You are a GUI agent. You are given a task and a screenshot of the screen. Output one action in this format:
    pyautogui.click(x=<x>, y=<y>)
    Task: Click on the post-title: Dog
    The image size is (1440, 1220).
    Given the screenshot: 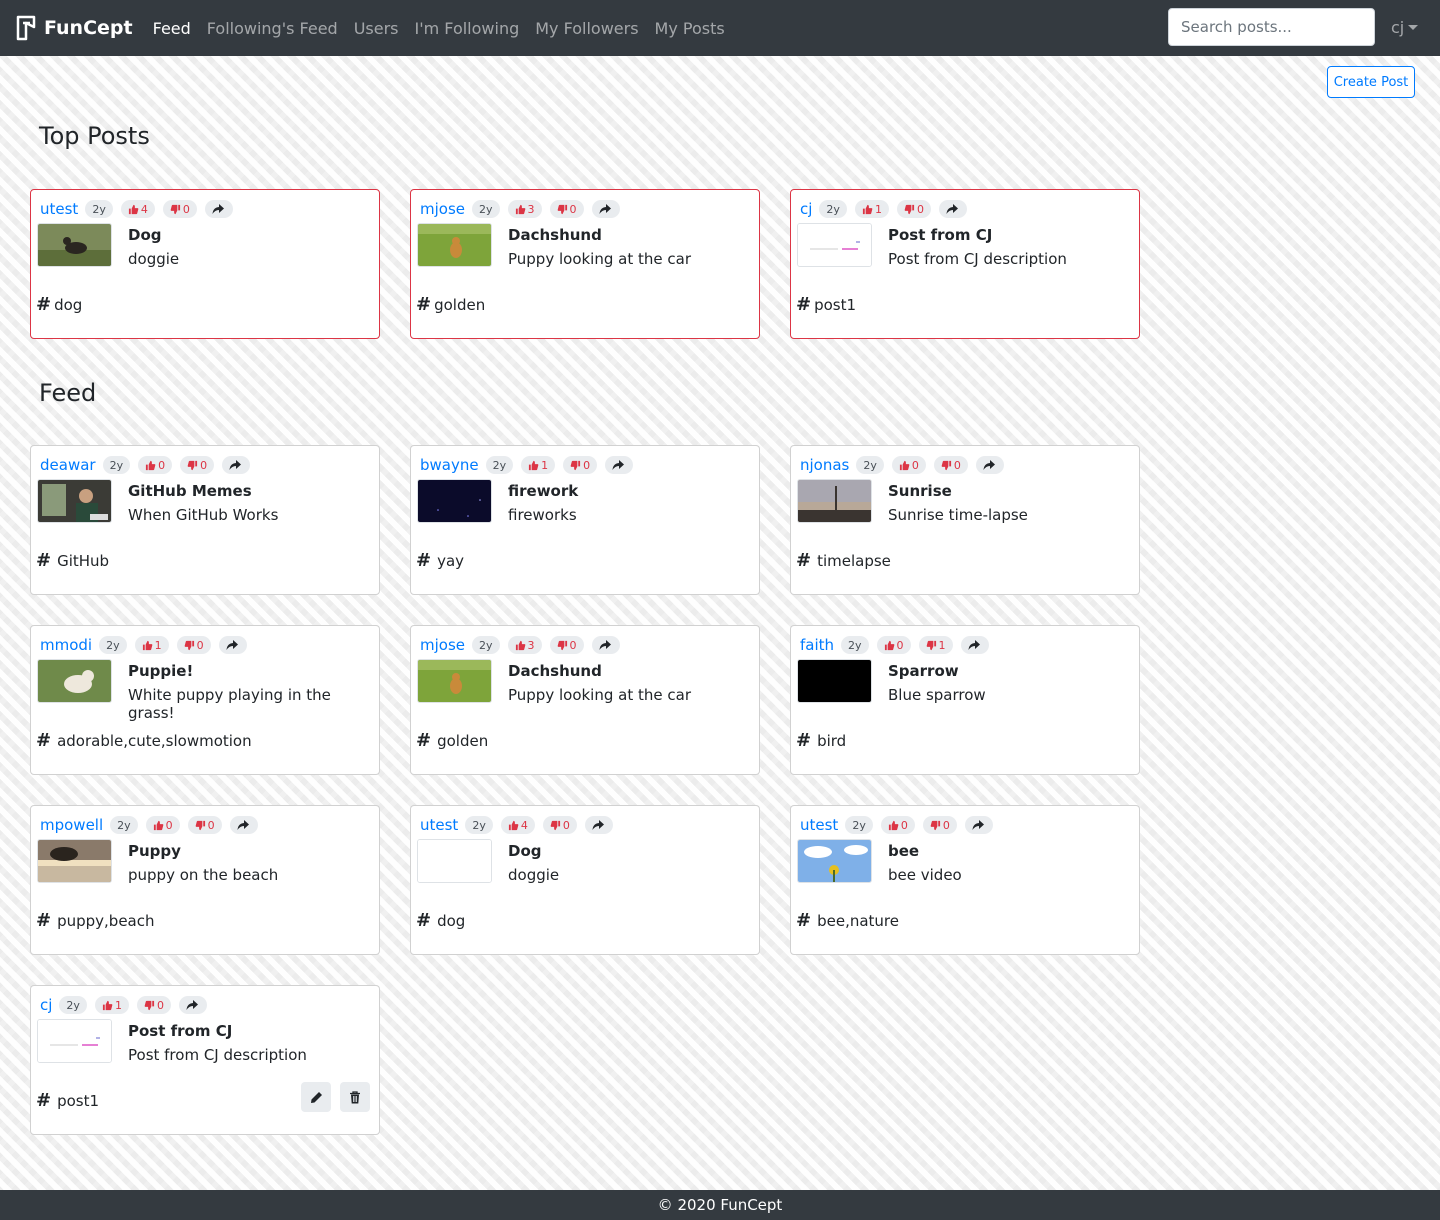 What is the action you would take?
    pyautogui.click(x=525, y=851)
    